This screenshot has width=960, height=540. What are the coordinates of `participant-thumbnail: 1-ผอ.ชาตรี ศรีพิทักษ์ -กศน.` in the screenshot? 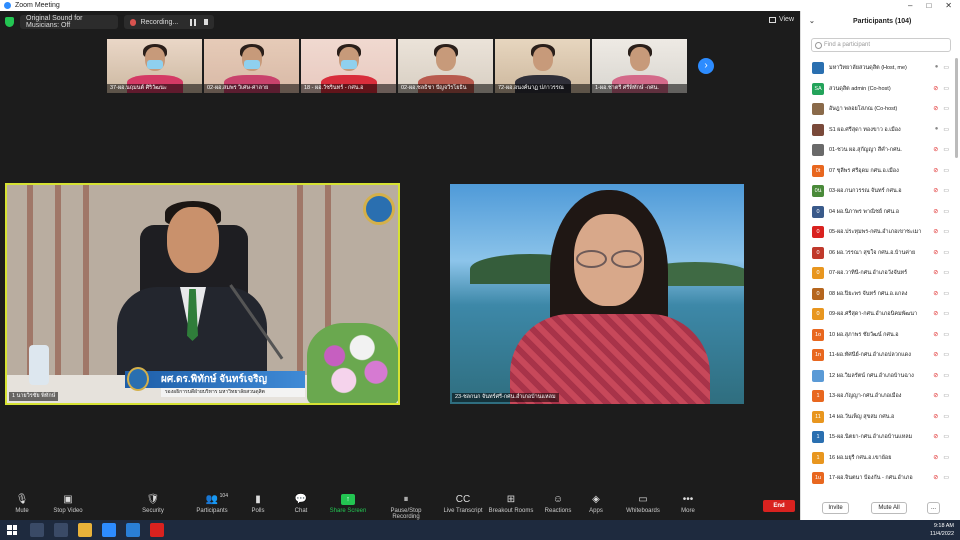 It's located at (639, 66).